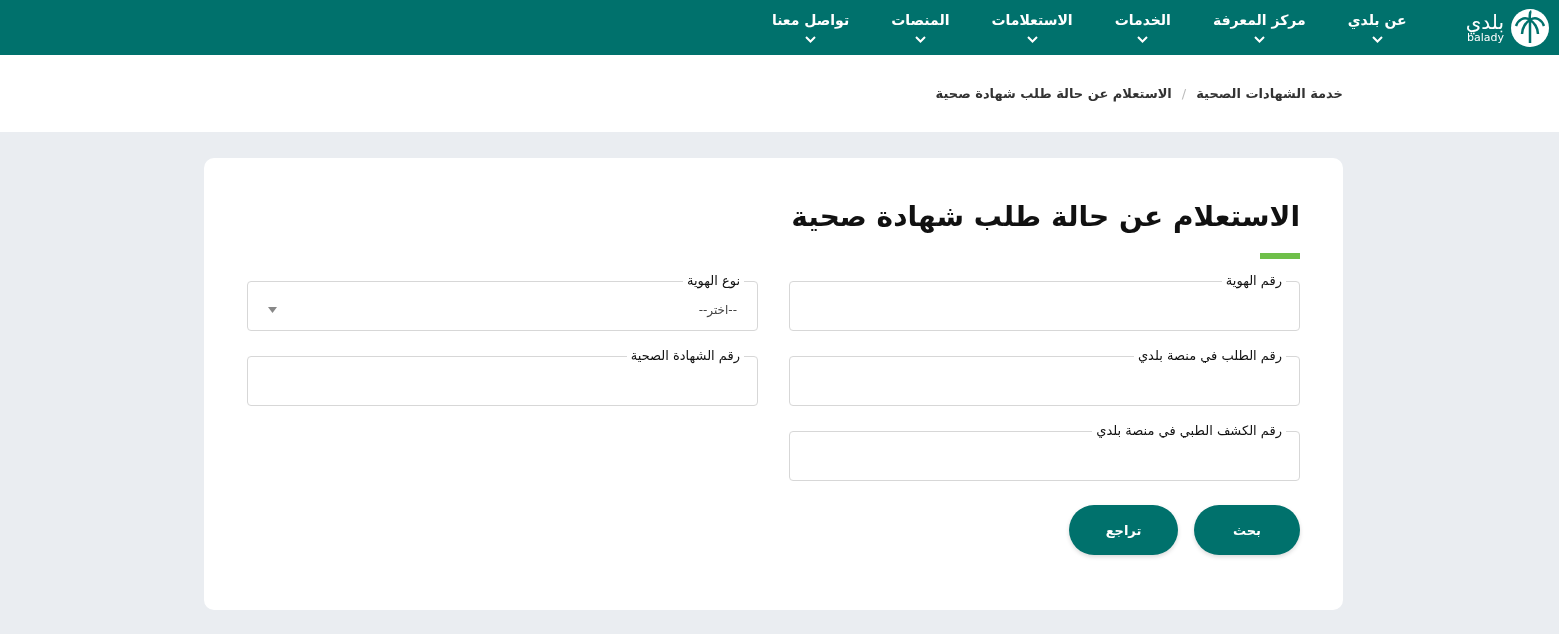 The height and width of the screenshot is (634, 1559). What do you see at coordinates (1269, 93) in the screenshot?
I see `breadcrumb-link: خدمة الشهادات الصحية` at bounding box center [1269, 93].